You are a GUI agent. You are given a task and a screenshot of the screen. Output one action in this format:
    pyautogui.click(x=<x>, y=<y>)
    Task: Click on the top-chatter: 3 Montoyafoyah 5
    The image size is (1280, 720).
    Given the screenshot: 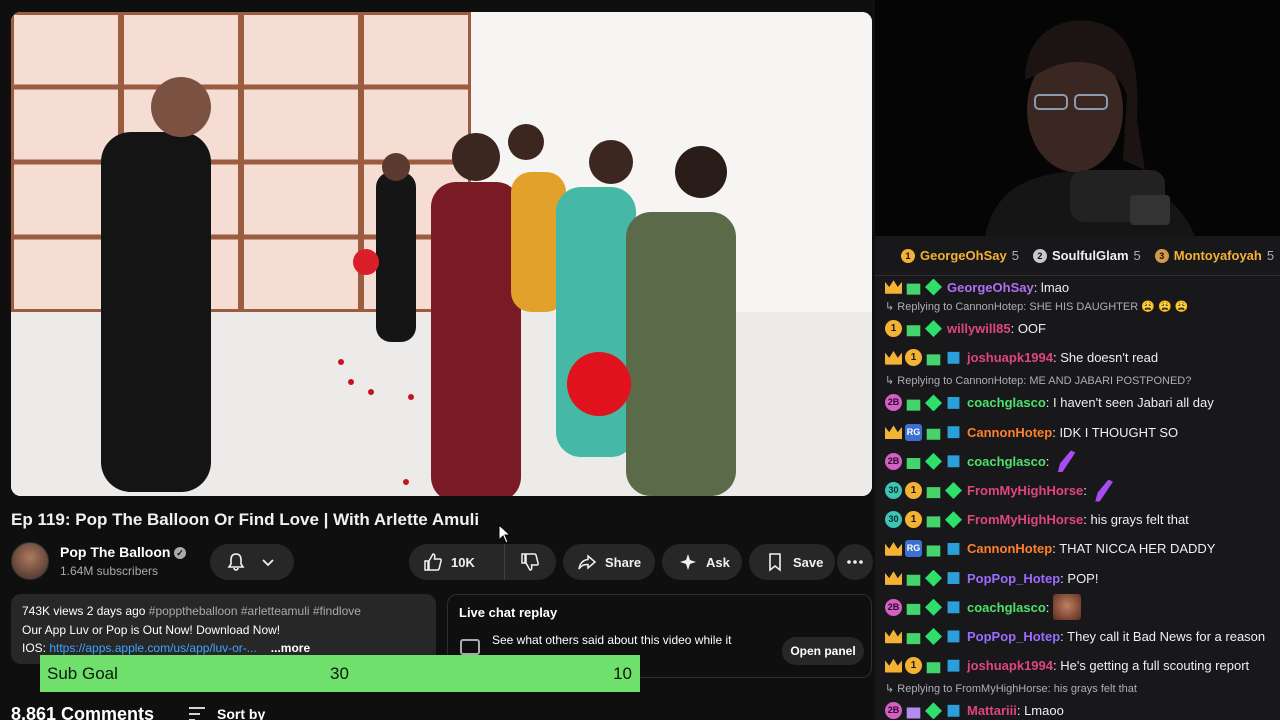 What is the action you would take?
    pyautogui.click(x=1214, y=255)
    